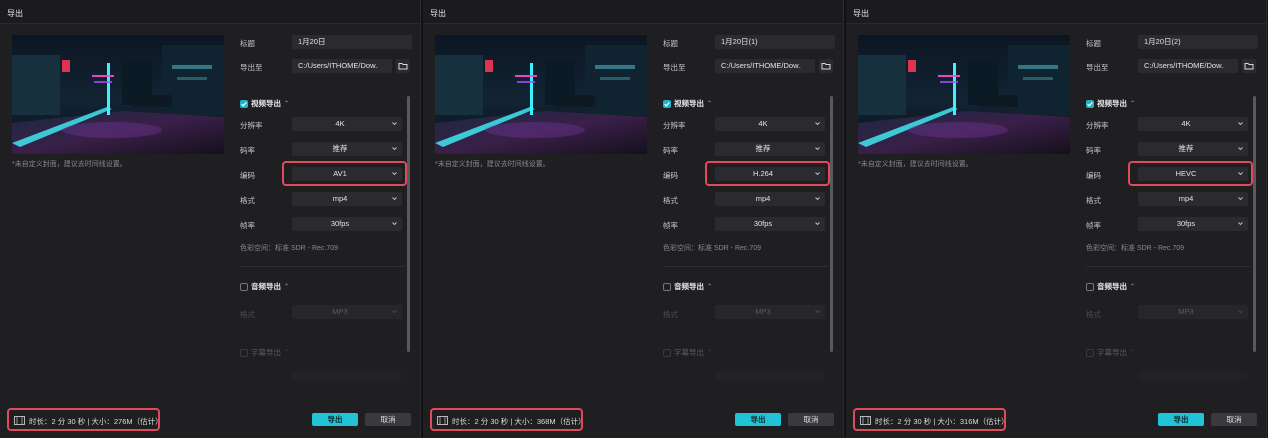 The width and height of the screenshot is (1268, 438). I want to click on title-input: 1月20日(1), so click(775, 42).